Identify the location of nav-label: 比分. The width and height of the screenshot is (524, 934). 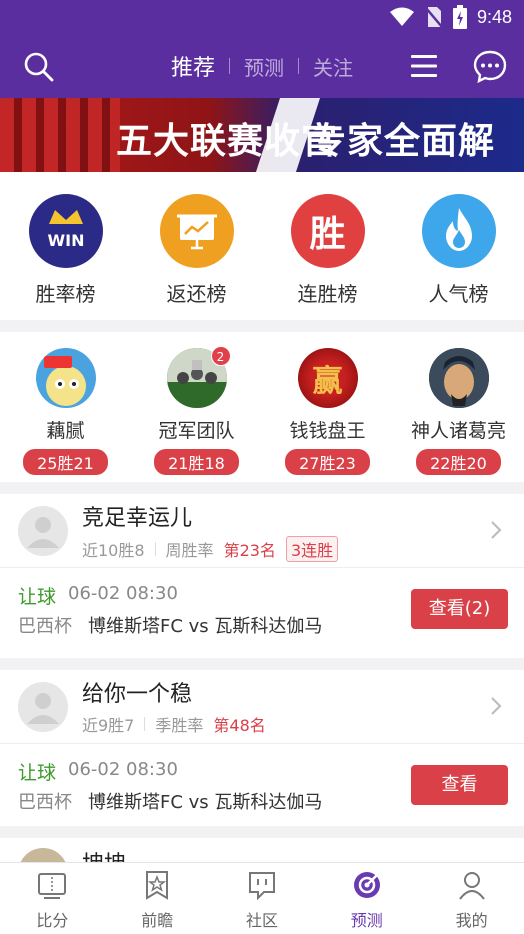
(52, 920).